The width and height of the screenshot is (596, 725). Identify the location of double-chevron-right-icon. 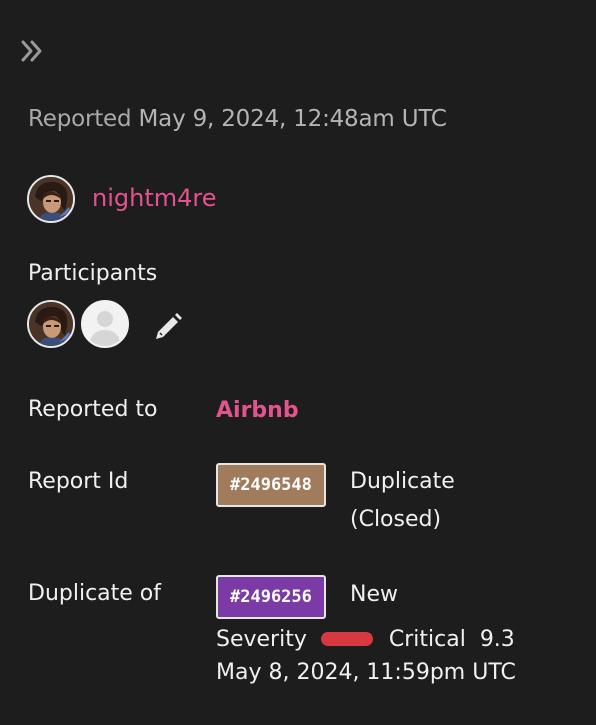
(33, 51).